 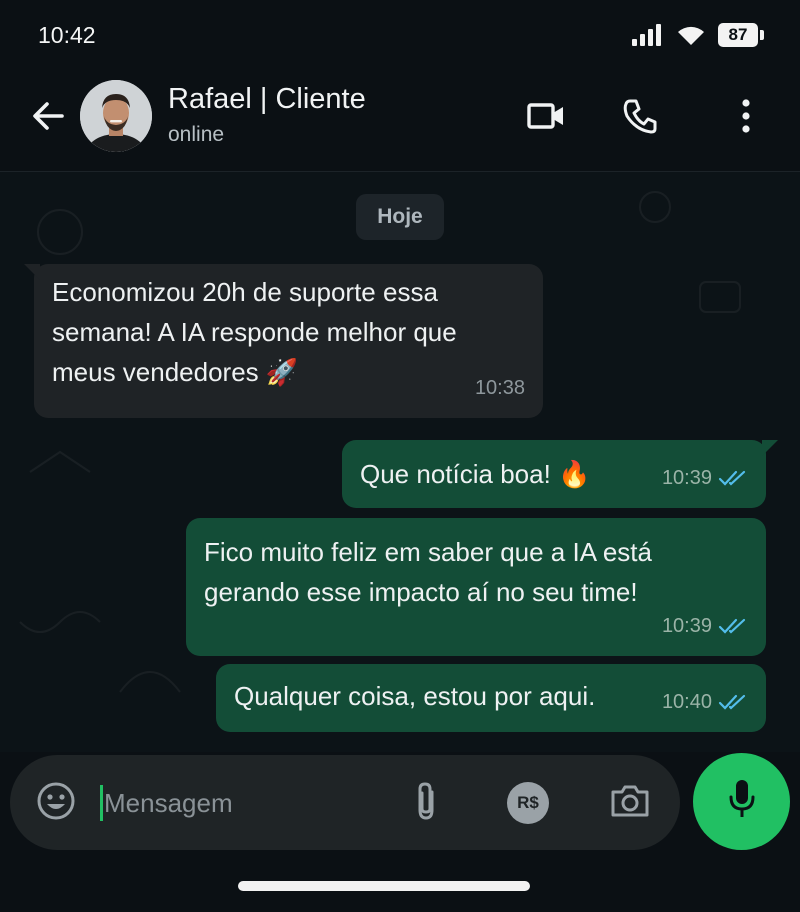 I want to click on attach-button, so click(x=426, y=803).